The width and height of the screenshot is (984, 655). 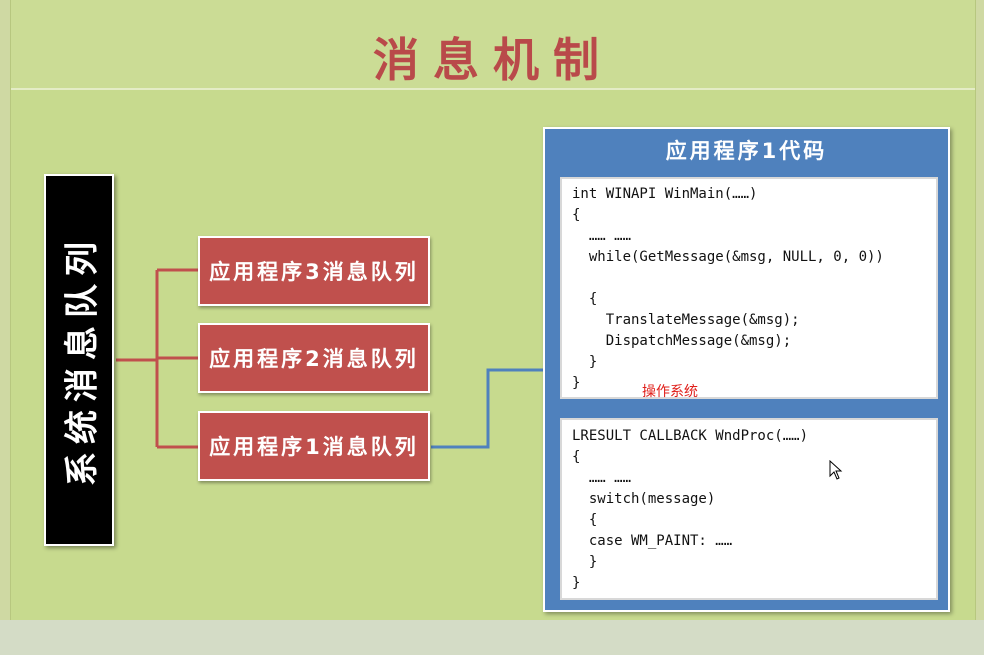 I want to click on connector-system-to-queues, so click(x=157, y=358).